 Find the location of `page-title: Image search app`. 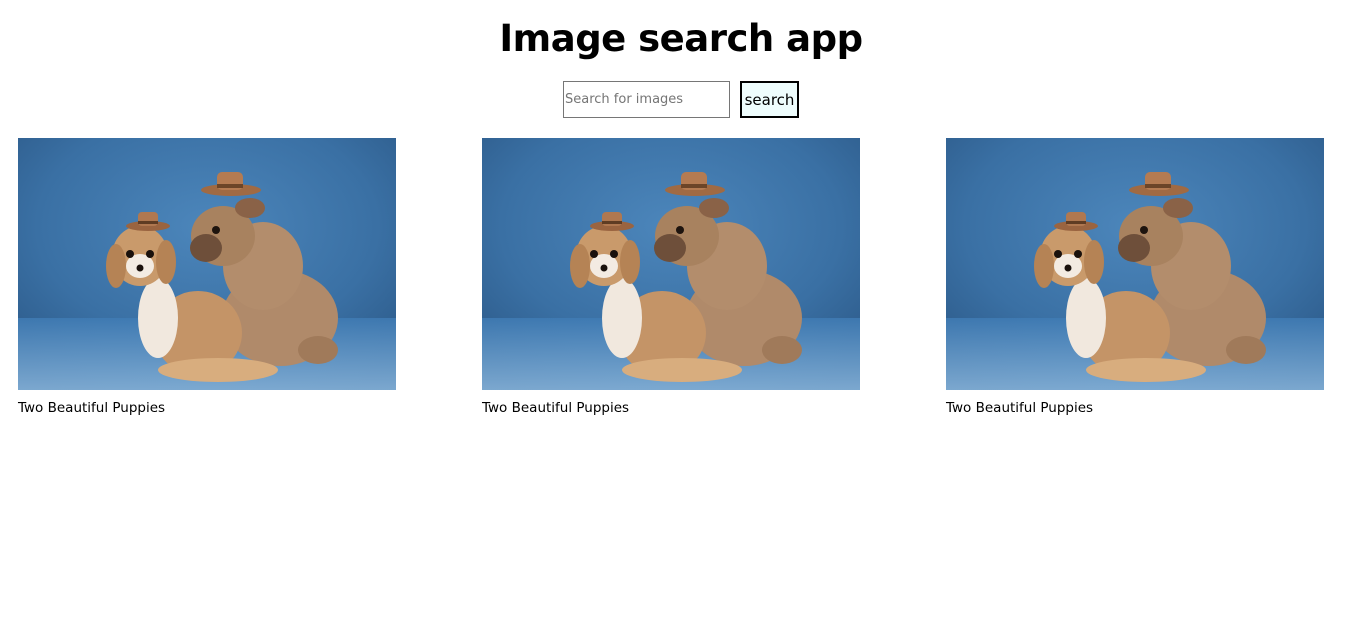

page-title: Image search app is located at coordinates (681, 38).